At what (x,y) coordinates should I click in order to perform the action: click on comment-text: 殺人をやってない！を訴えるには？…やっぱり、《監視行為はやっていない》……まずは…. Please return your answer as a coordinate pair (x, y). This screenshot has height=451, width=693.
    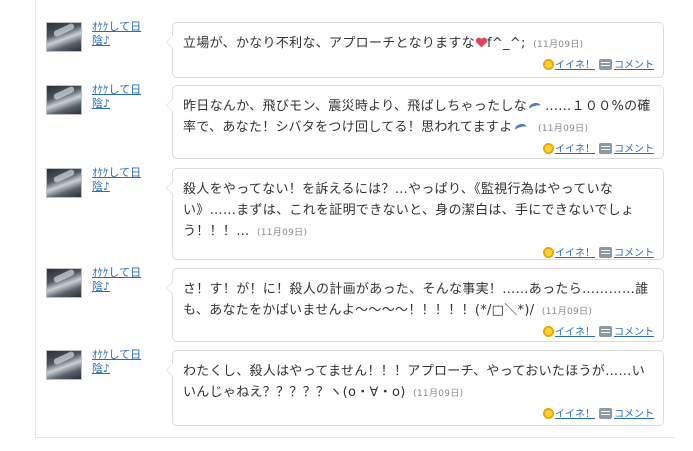
    Looking at the image, I should click on (409, 210).